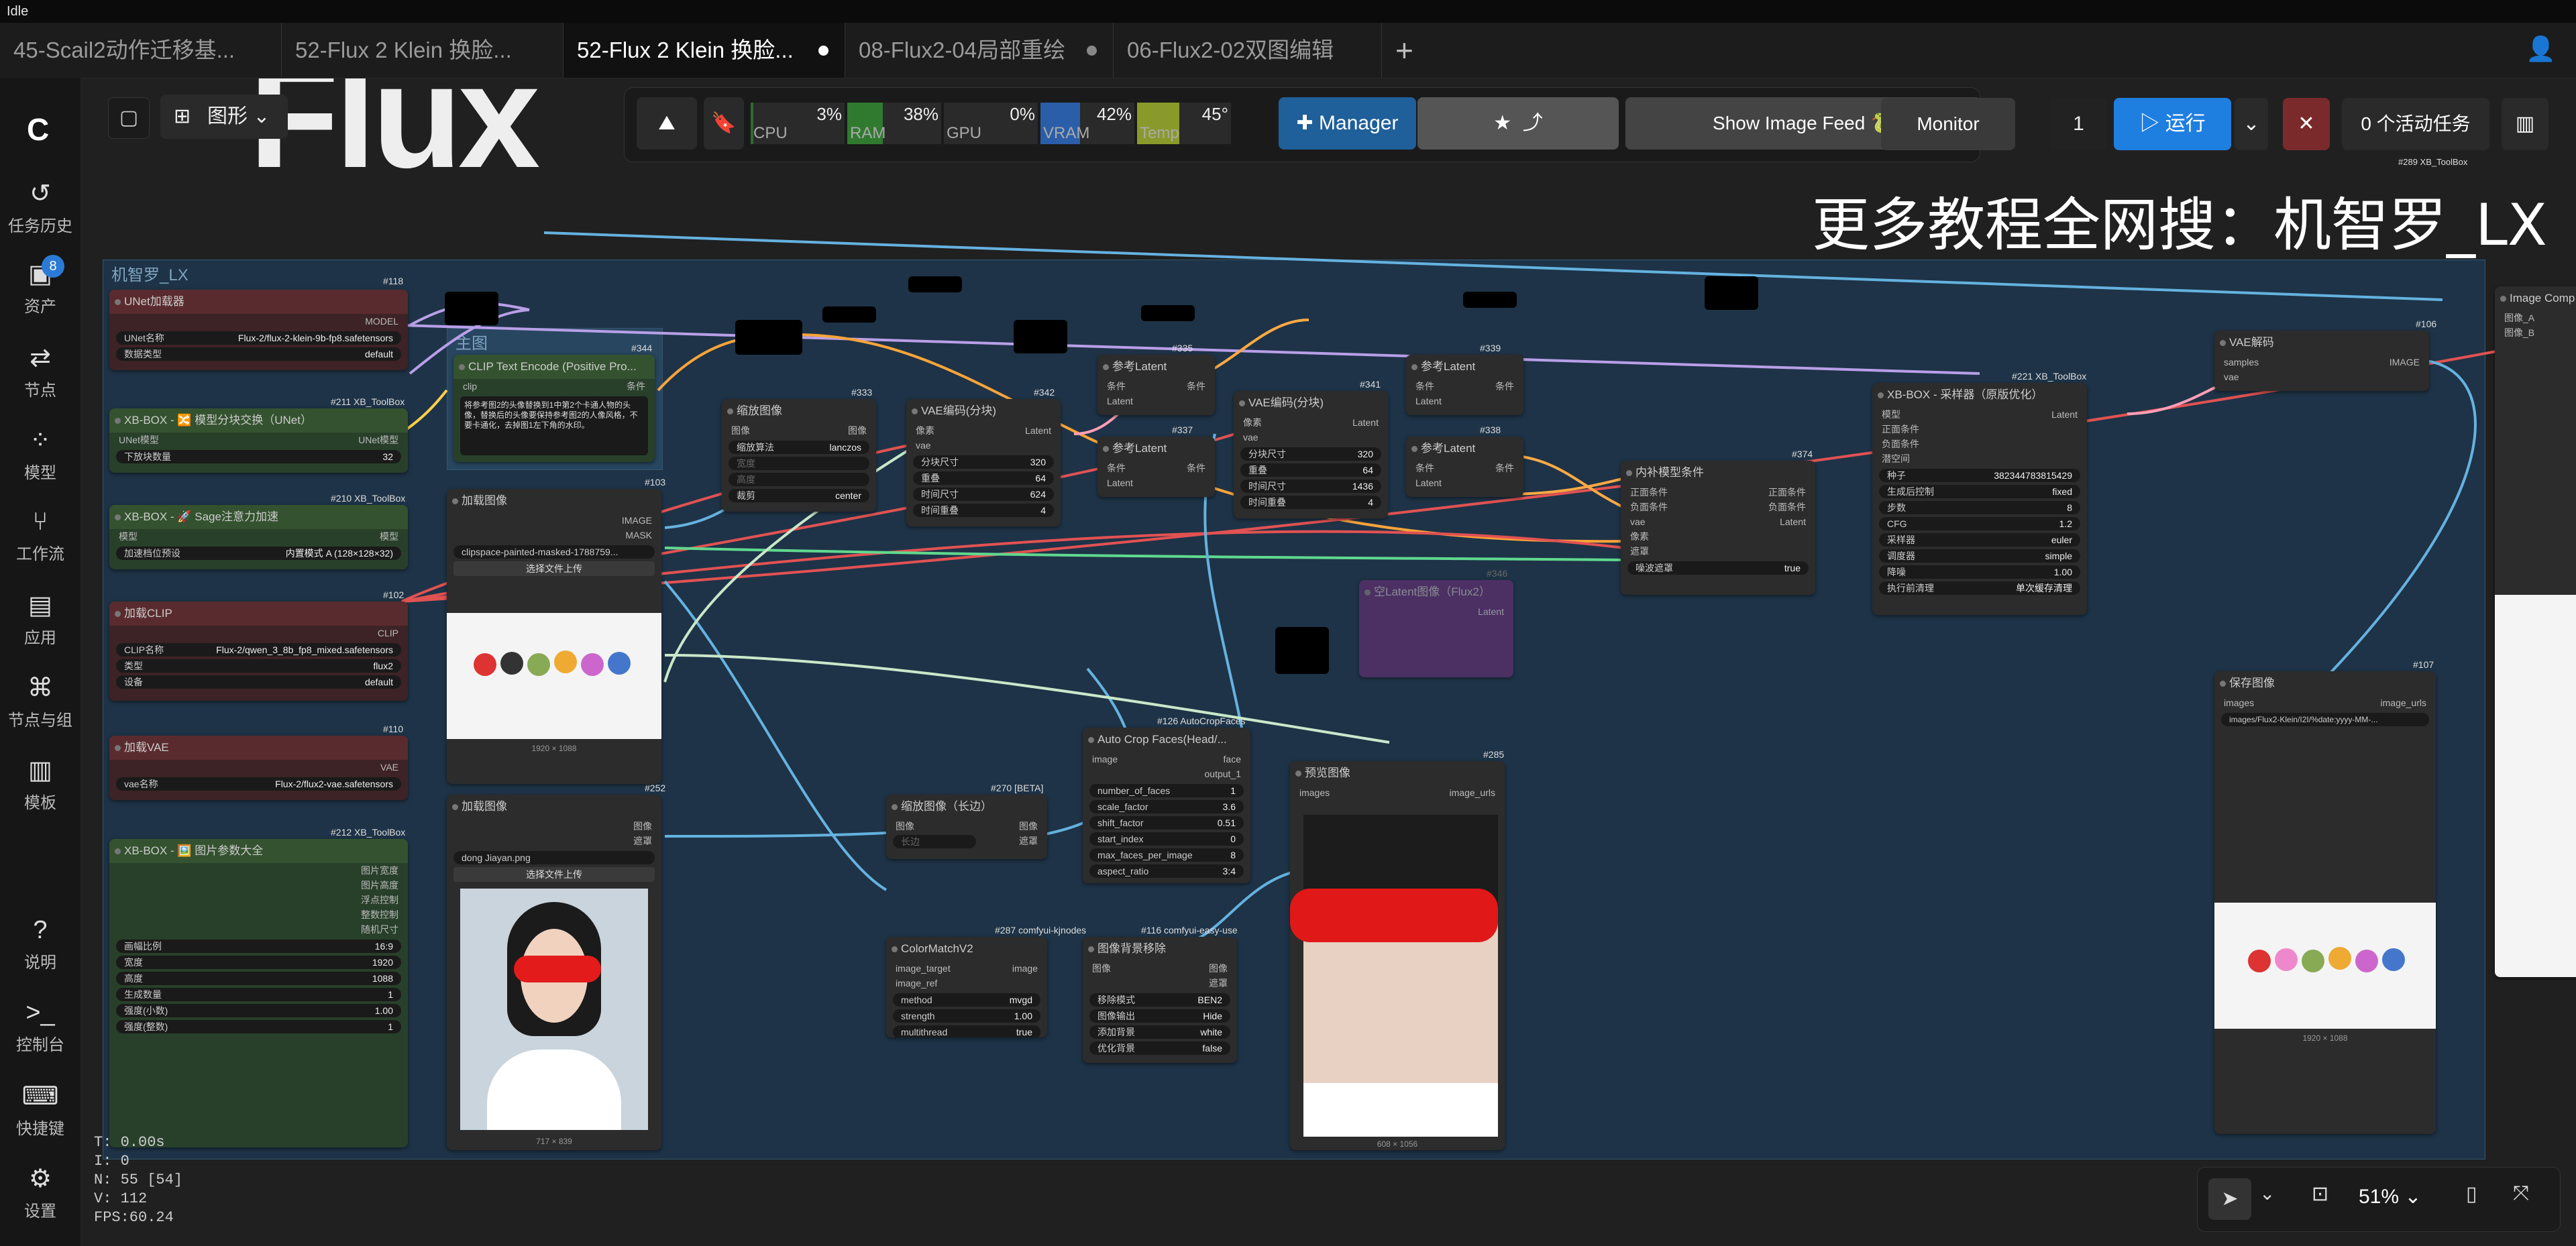  I want to click on scale-longest-side-node: 缩放图像（长边） 图像 图像 遮罩 长边, so click(966, 827).